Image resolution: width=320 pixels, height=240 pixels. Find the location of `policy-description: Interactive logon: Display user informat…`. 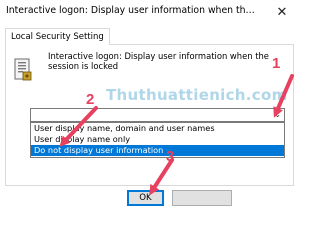

policy-description: Interactive logon: Display user informat… is located at coordinates (158, 61).